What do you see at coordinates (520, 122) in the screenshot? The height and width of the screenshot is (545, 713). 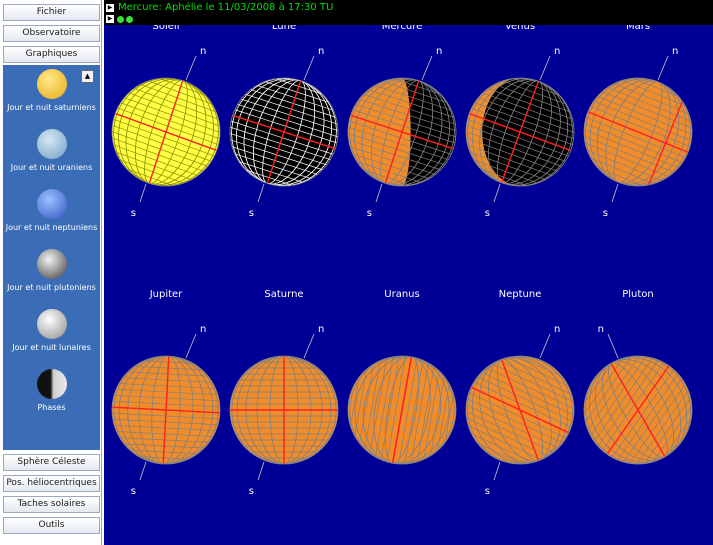 I see `body-4: Vénus n s` at bounding box center [520, 122].